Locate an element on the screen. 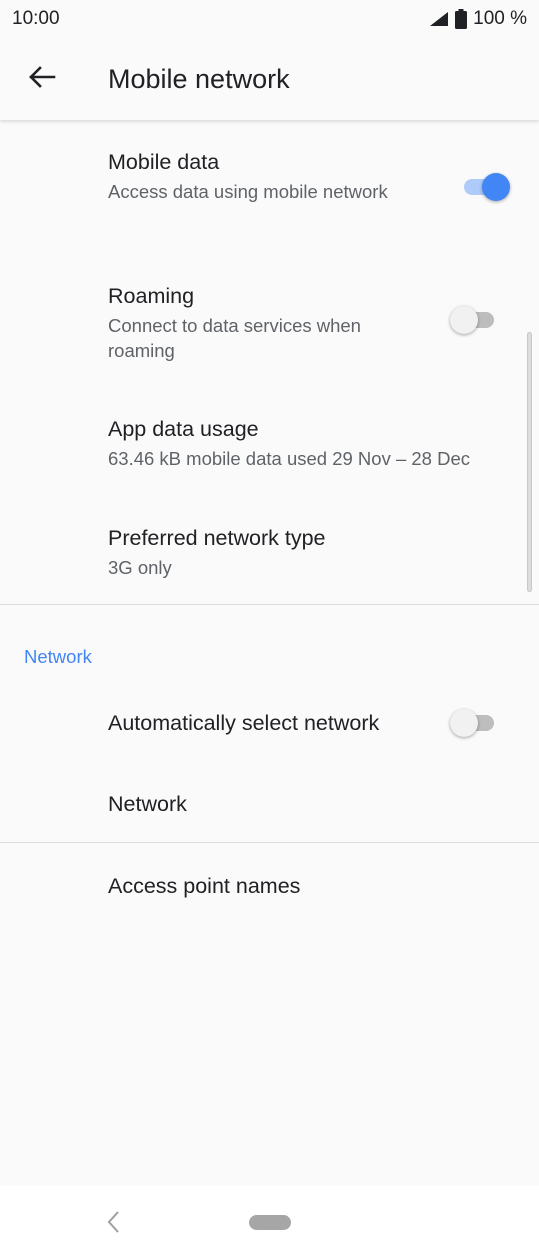  mobile-data-switch is located at coordinates (485, 187).